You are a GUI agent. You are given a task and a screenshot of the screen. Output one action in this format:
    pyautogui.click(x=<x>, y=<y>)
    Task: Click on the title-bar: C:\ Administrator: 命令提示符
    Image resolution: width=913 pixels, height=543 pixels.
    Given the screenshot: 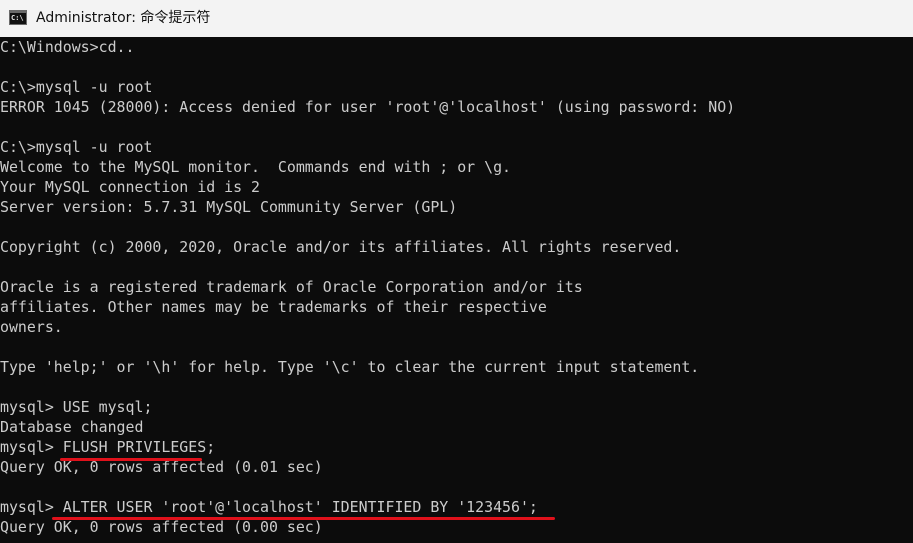 What is the action you would take?
    pyautogui.click(x=456, y=18)
    